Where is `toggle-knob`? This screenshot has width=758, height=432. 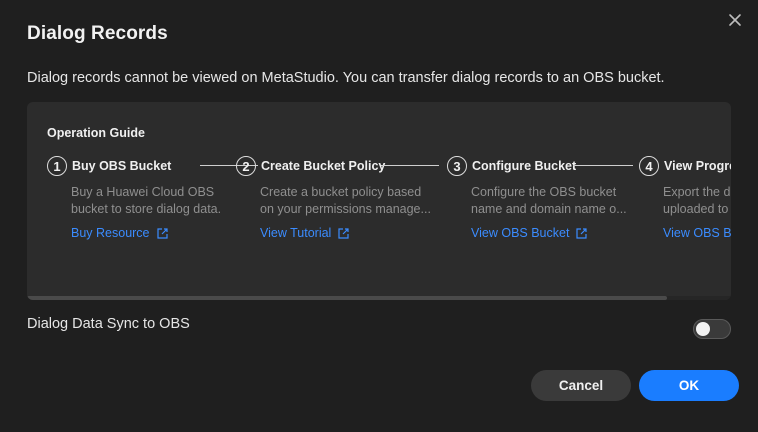 toggle-knob is located at coordinates (703, 329).